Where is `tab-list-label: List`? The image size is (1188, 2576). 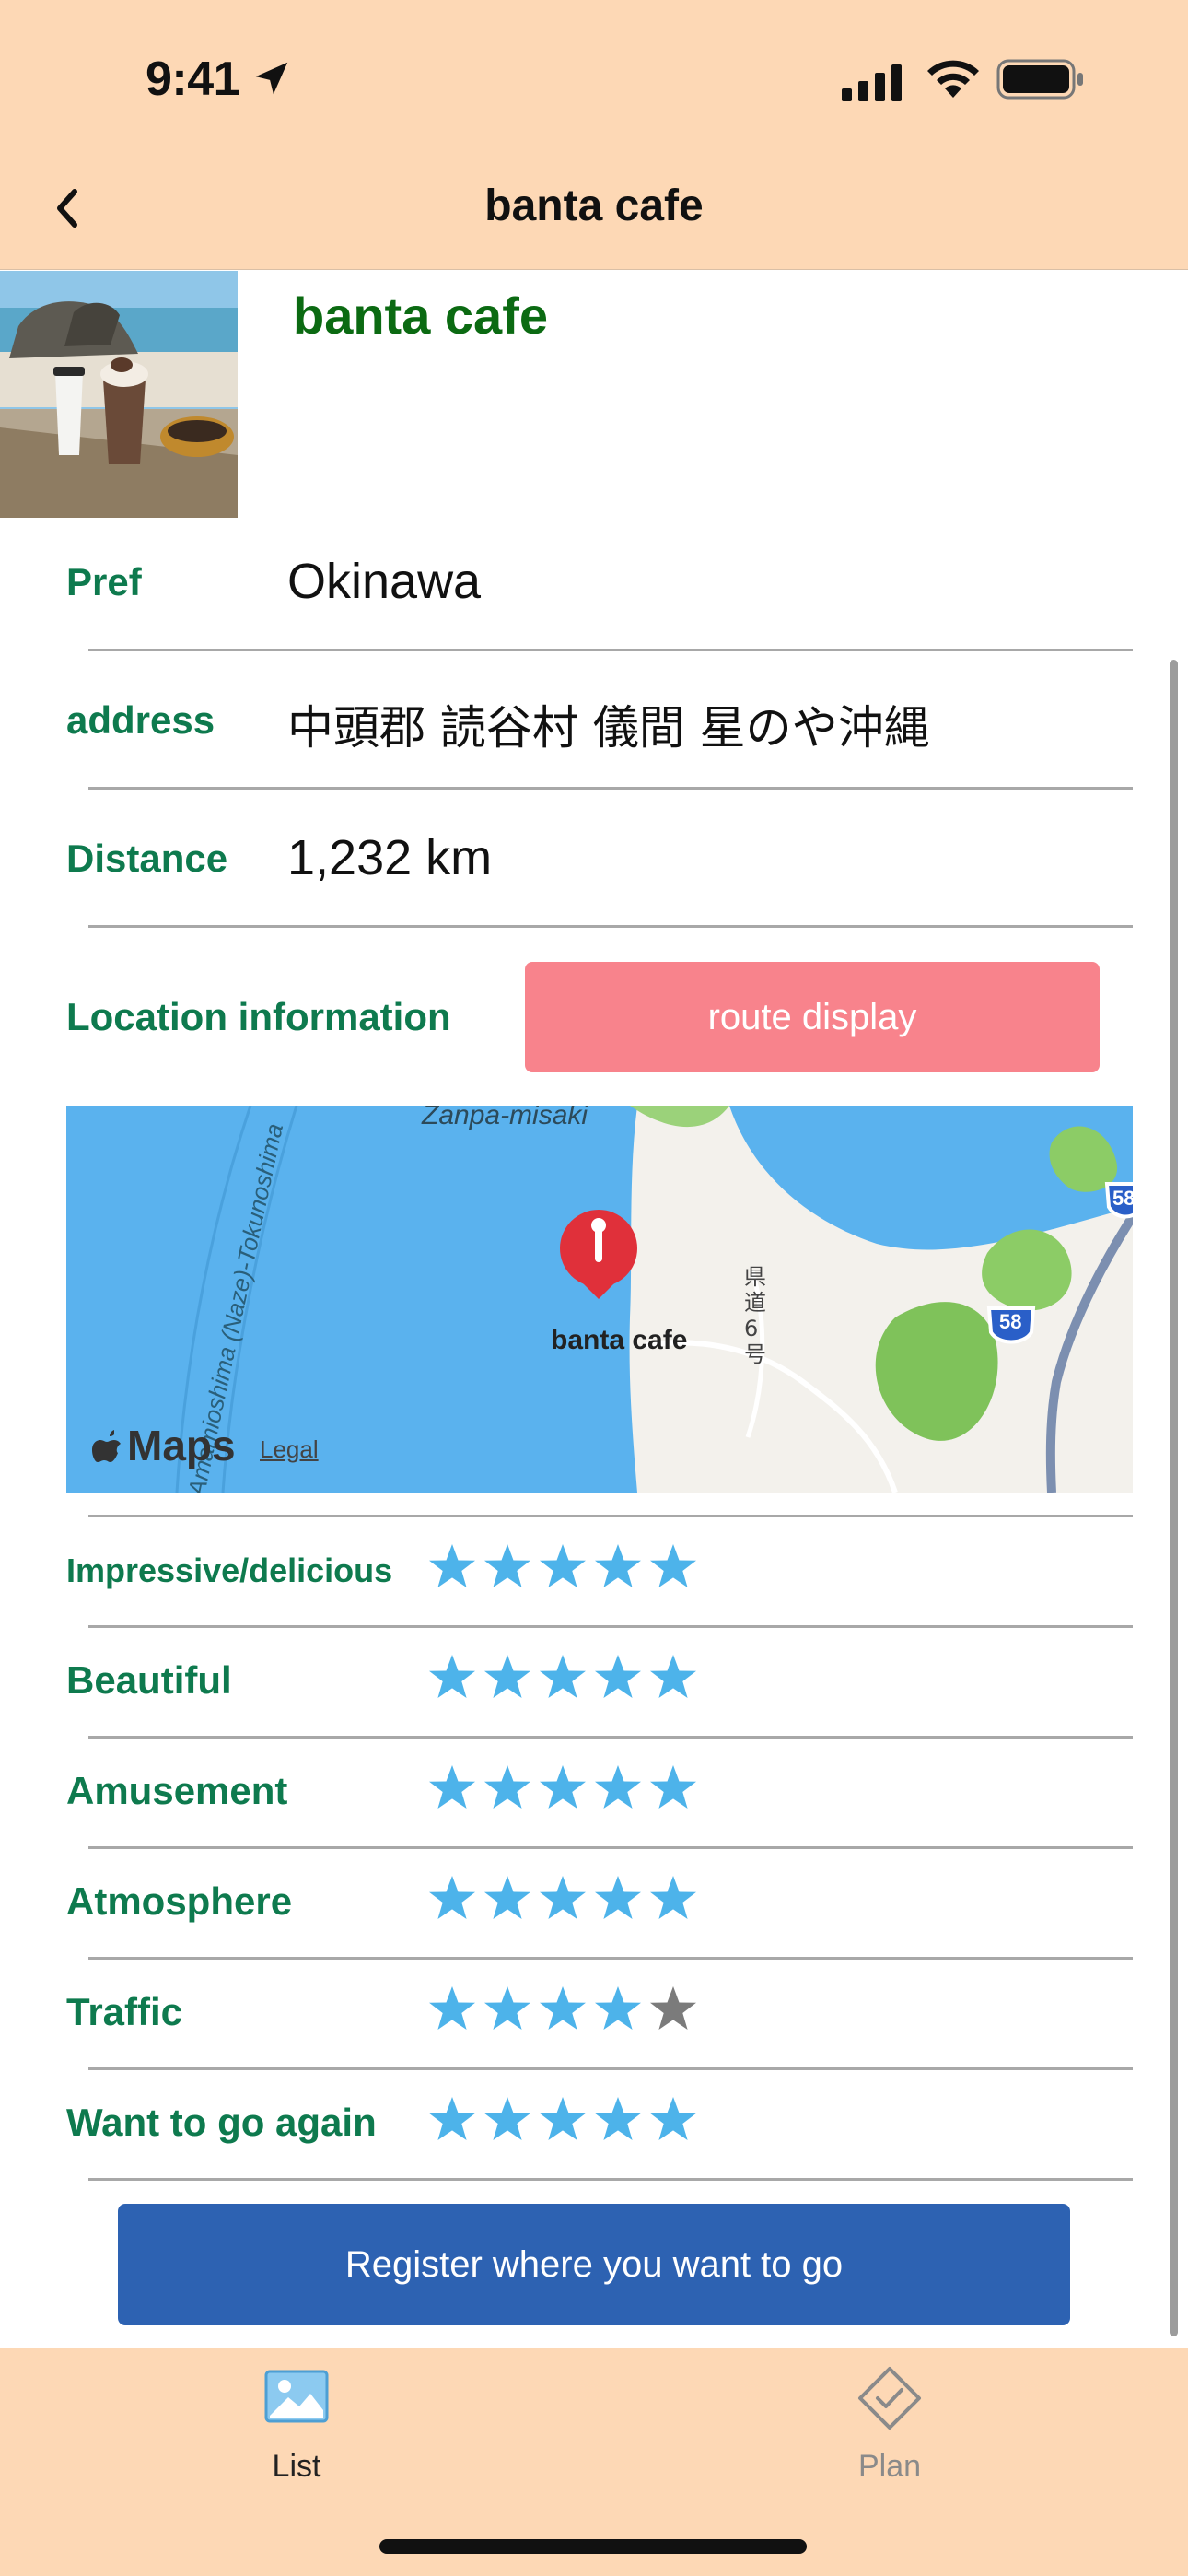
tab-list-label: List is located at coordinates (296, 2466).